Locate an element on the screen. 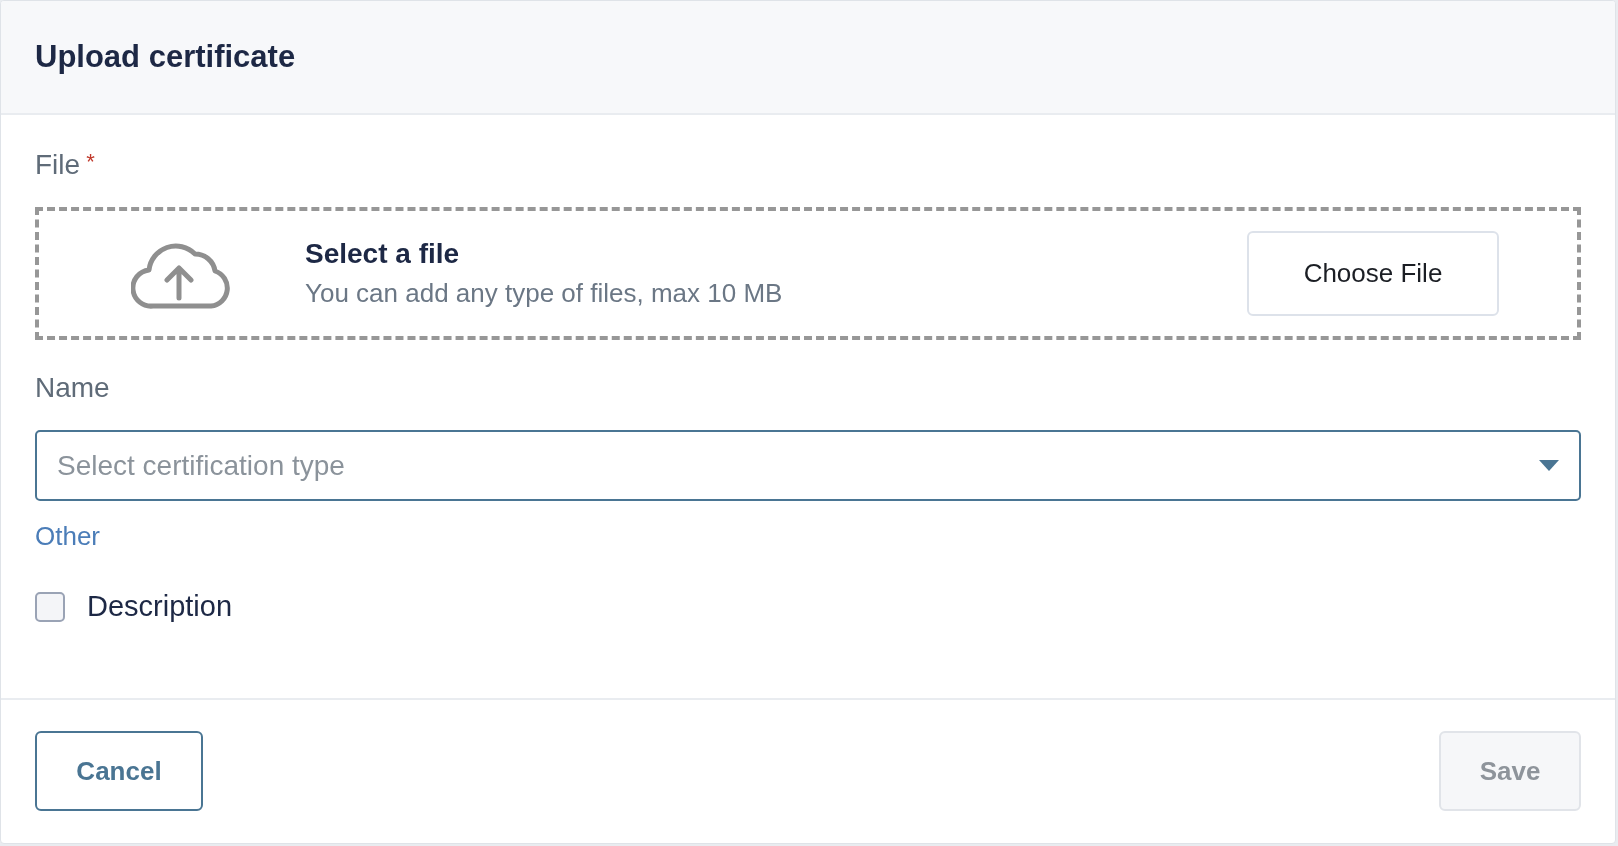  dropzone-hint: You can add any type of files, max 10 MB is located at coordinates (544, 293).